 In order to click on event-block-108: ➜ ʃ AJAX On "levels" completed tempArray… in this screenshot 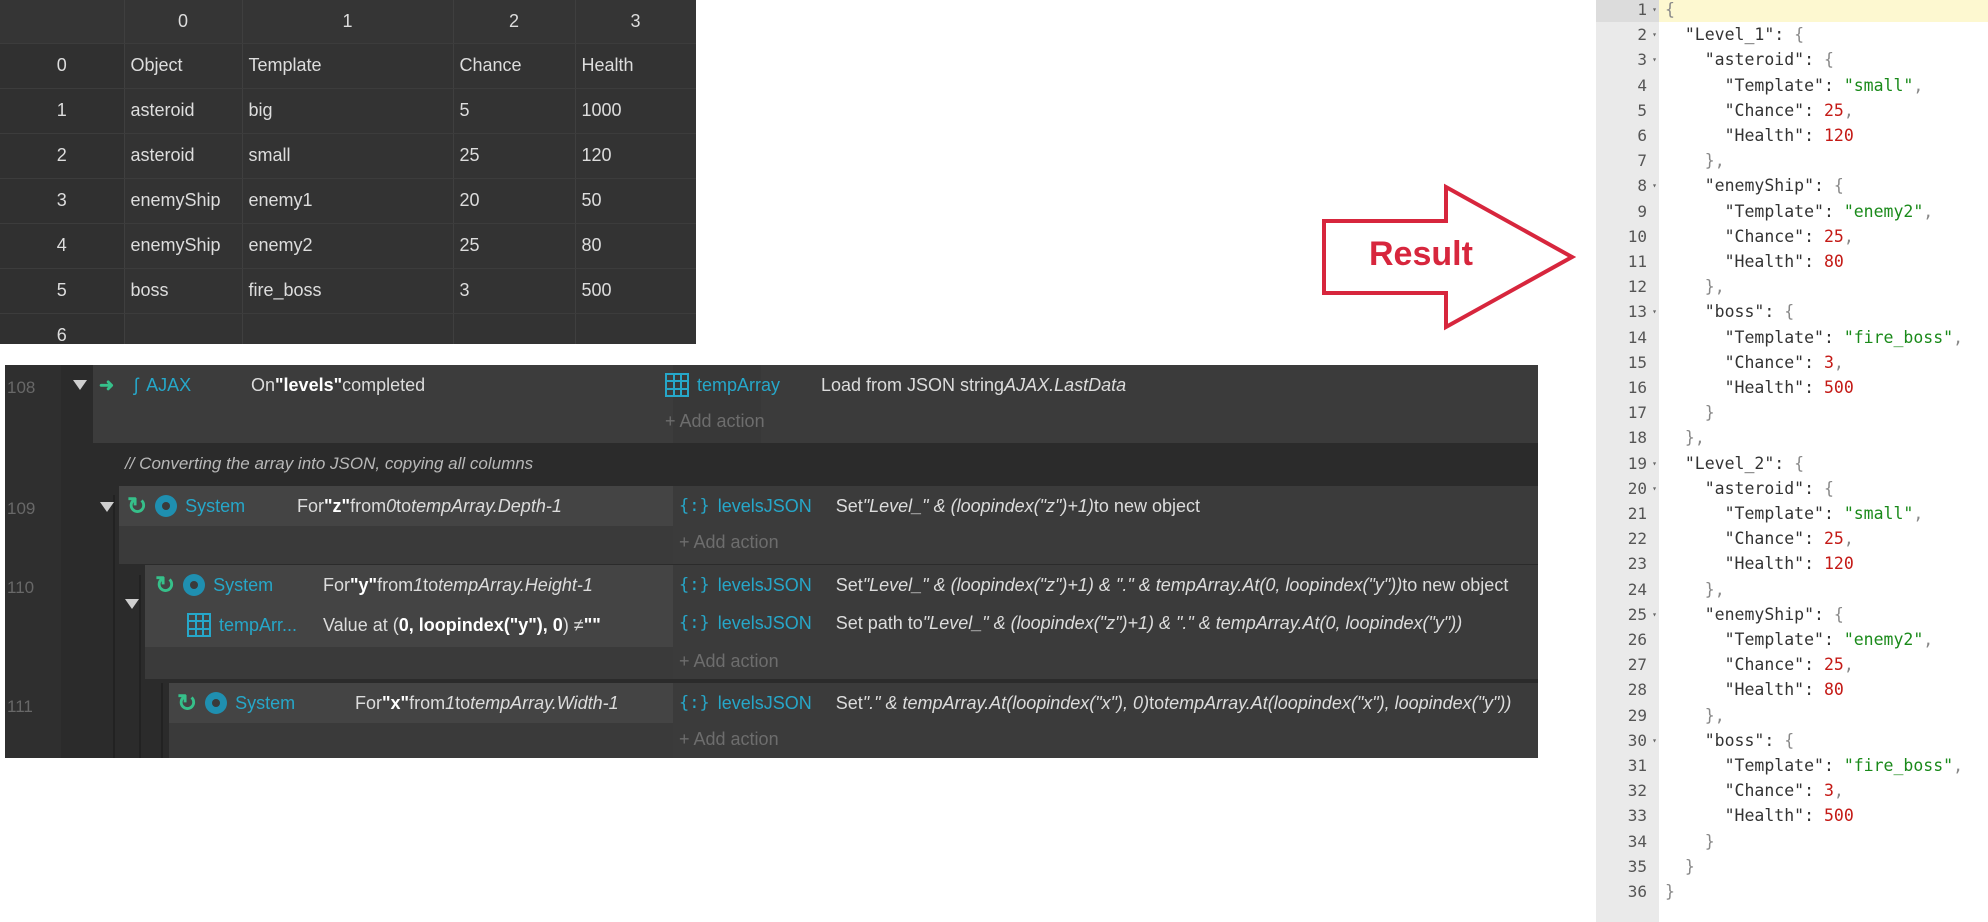, I will do `click(815, 404)`.